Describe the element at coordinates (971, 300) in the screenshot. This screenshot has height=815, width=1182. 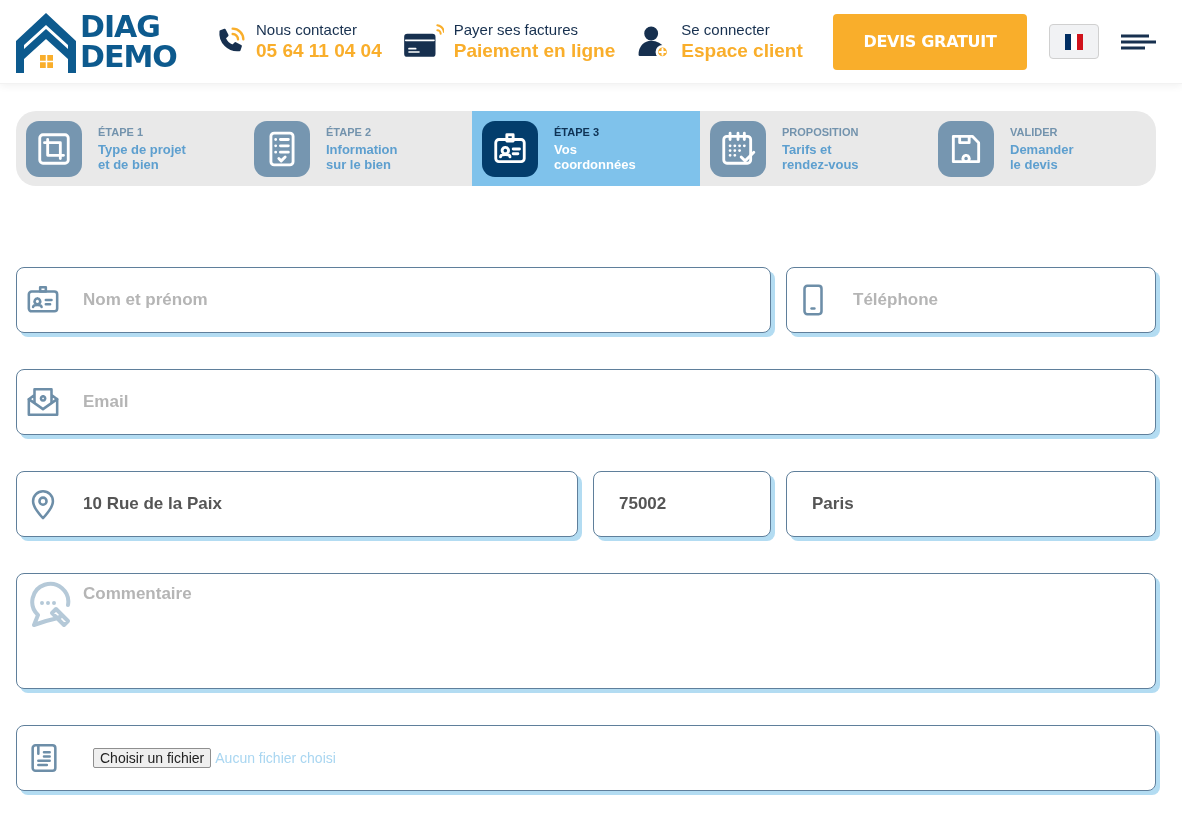
I see `phone-field: Téléphone` at that location.